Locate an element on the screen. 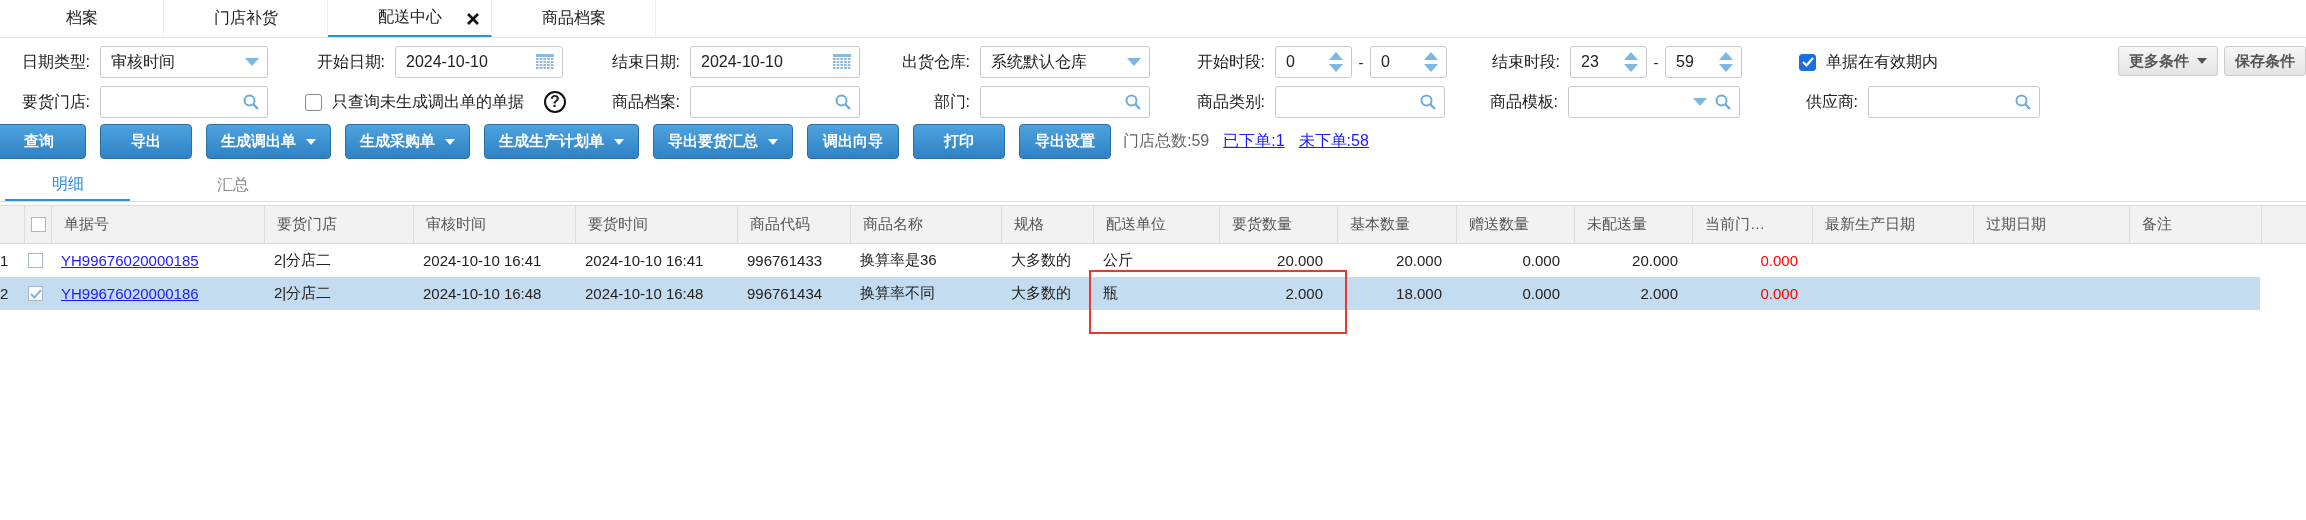  table-row: 1 YH99676020000185 2|分店二 2024-10-10 16:41 2024-10-10 16:41 996761433 换算率是36 大多数的 公斤 20.000 20.000 0.000 20.000 0.000 is located at coordinates (1130, 260).